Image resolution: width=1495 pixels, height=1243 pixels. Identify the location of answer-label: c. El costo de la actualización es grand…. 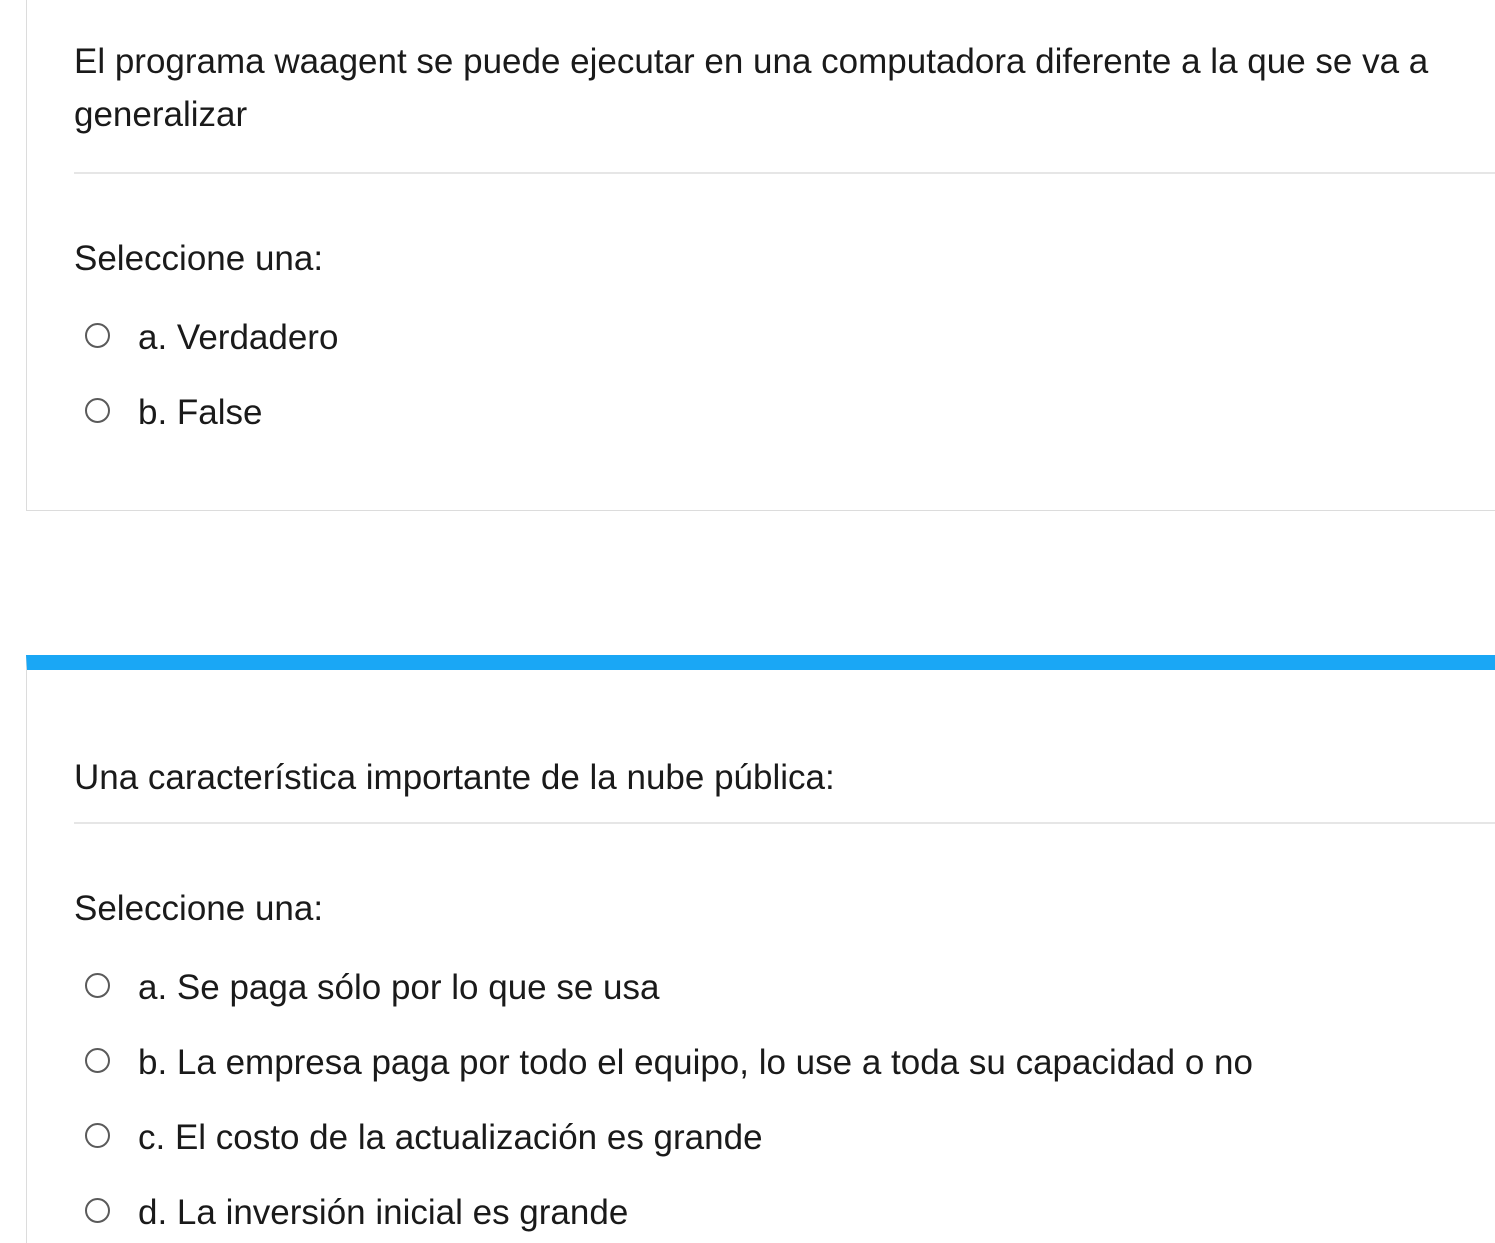
(450, 1138).